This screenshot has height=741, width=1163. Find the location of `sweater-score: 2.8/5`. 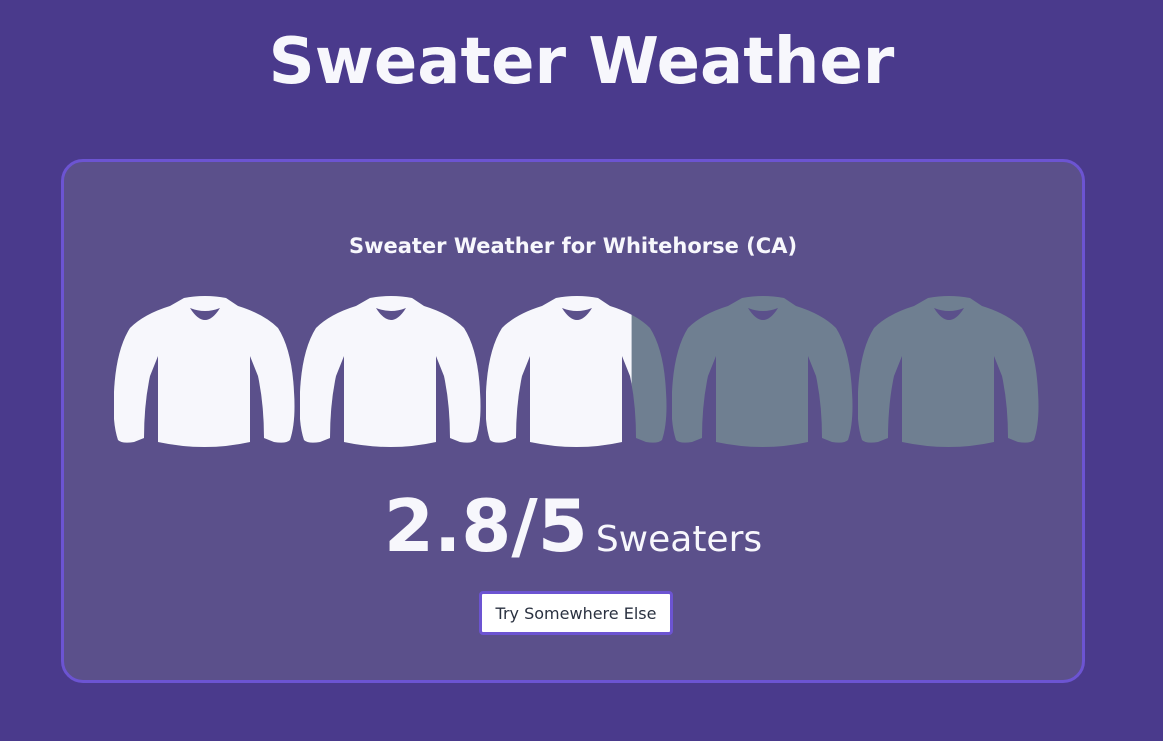

sweater-score: 2.8/5 is located at coordinates (485, 526).